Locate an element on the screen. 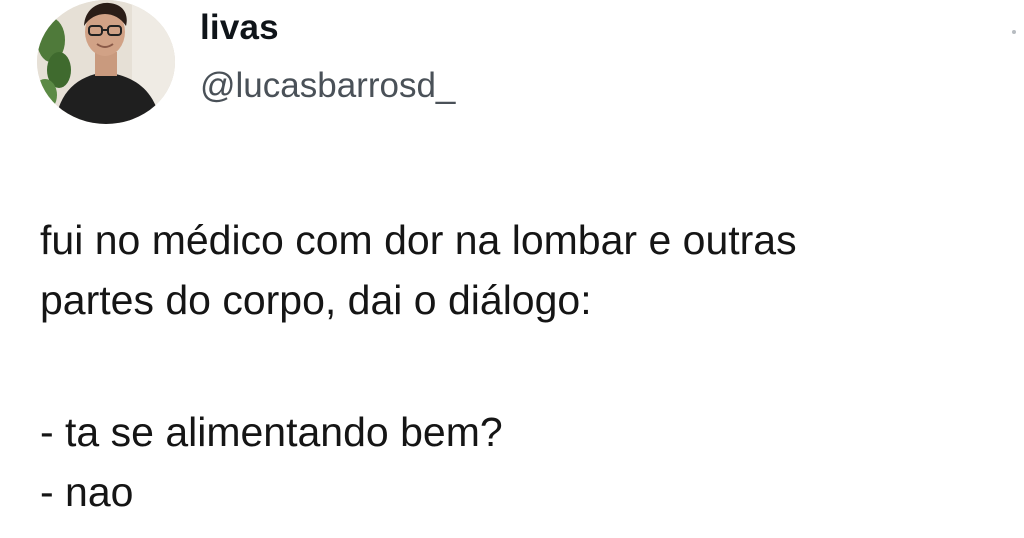 The image size is (1024, 538). tweet-line: fui no médico com dor na lombar e outras is located at coordinates (418, 240).